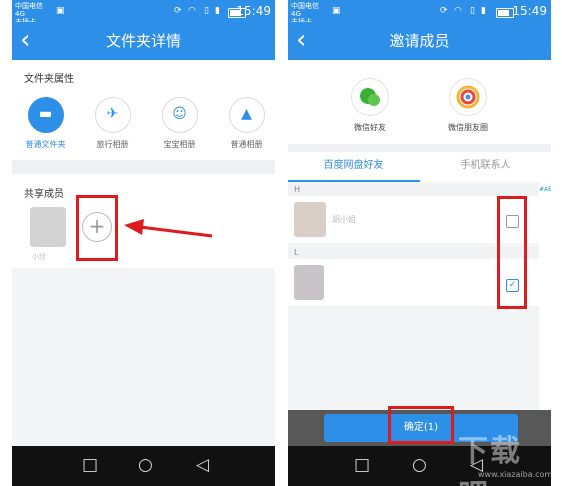 Image resolution: width=562 pixels, height=486 pixels. I want to click on wechat-icon, so click(370, 97).